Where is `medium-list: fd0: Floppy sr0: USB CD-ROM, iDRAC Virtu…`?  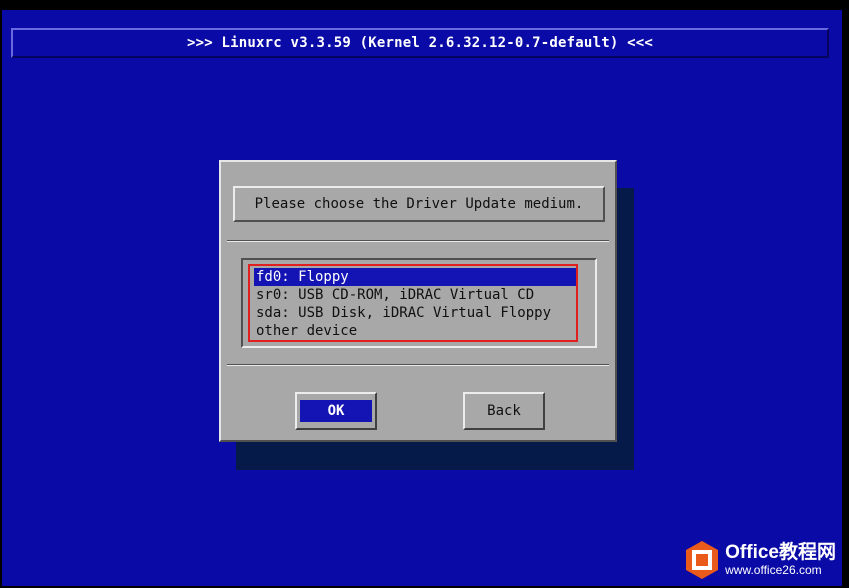 medium-list: fd0: Floppy sr0: USB CD-ROM, iDRAC Virtu… is located at coordinates (415, 304).